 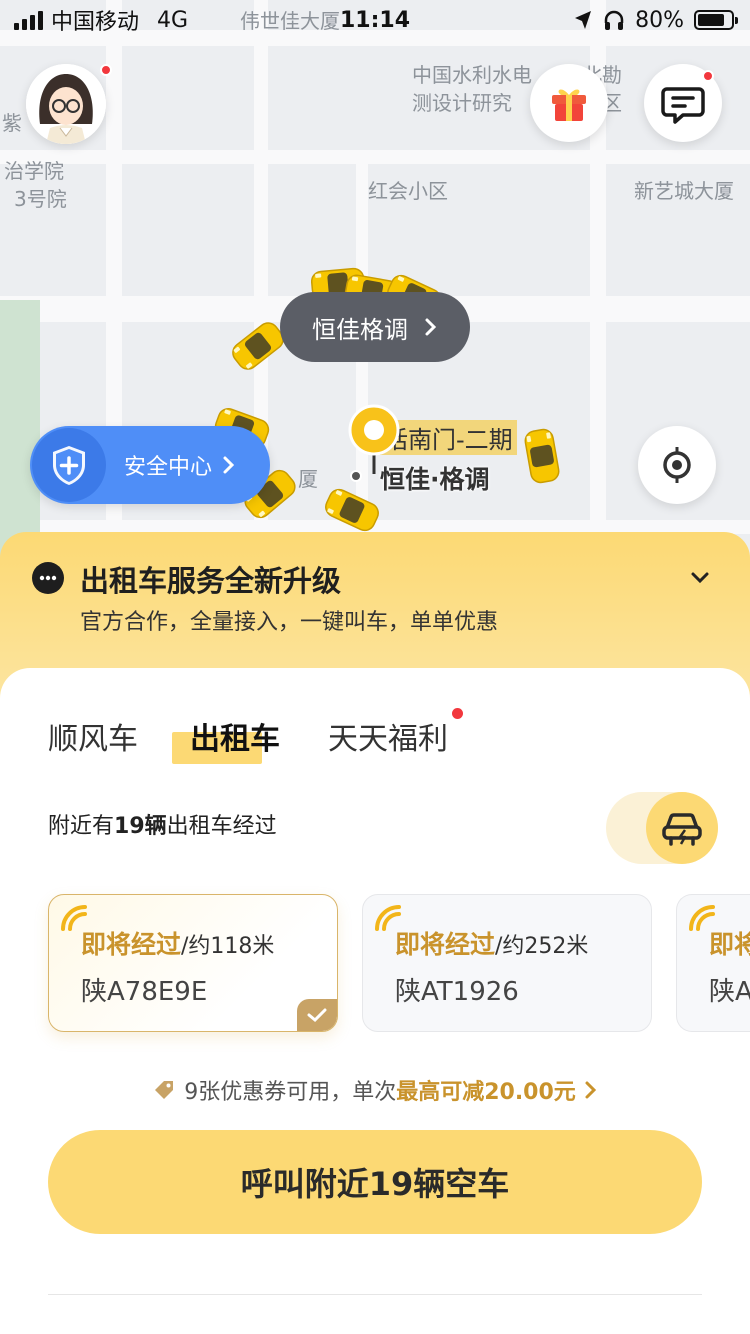 I want to click on promo-title: 出租车服务全新升级, so click(x=211, y=581).